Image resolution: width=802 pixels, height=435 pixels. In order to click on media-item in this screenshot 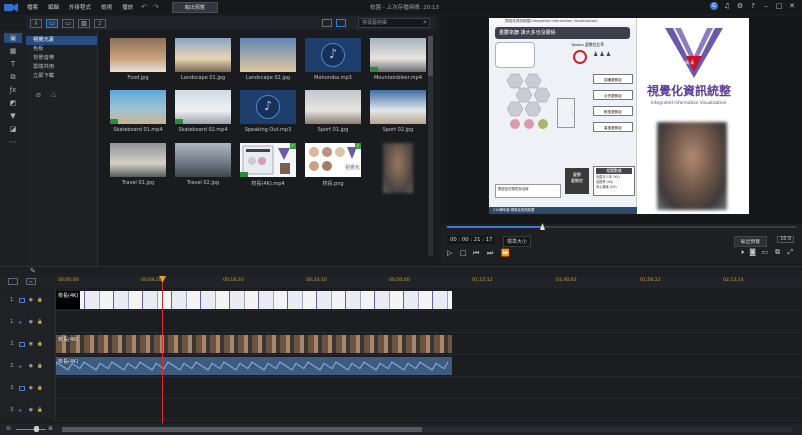, I will do `click(398, 169)`.